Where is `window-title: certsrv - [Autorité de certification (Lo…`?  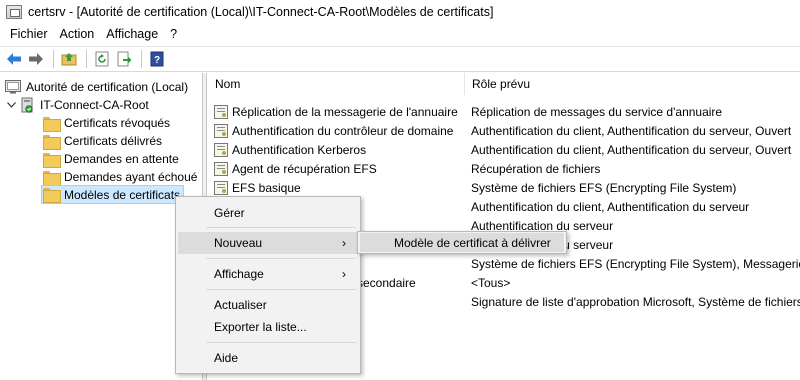 window-title: certsrv - [Autorité de certification (Lo… is located at coordinates (261, 12).